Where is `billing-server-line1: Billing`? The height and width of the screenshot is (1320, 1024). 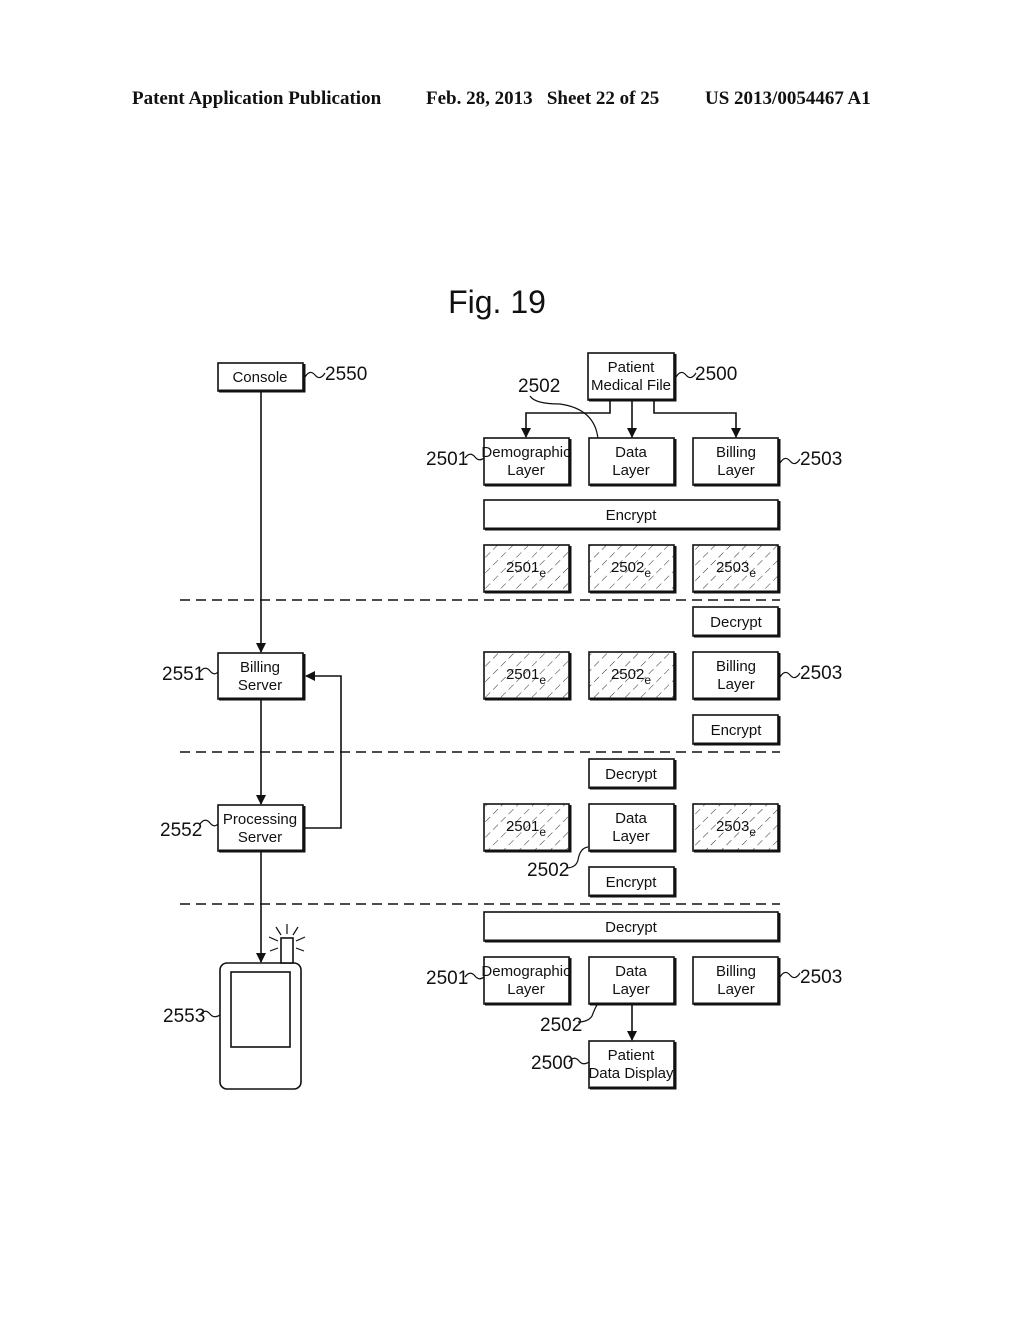 billing-server-line1: Billing is located at coordinates (260, 667).